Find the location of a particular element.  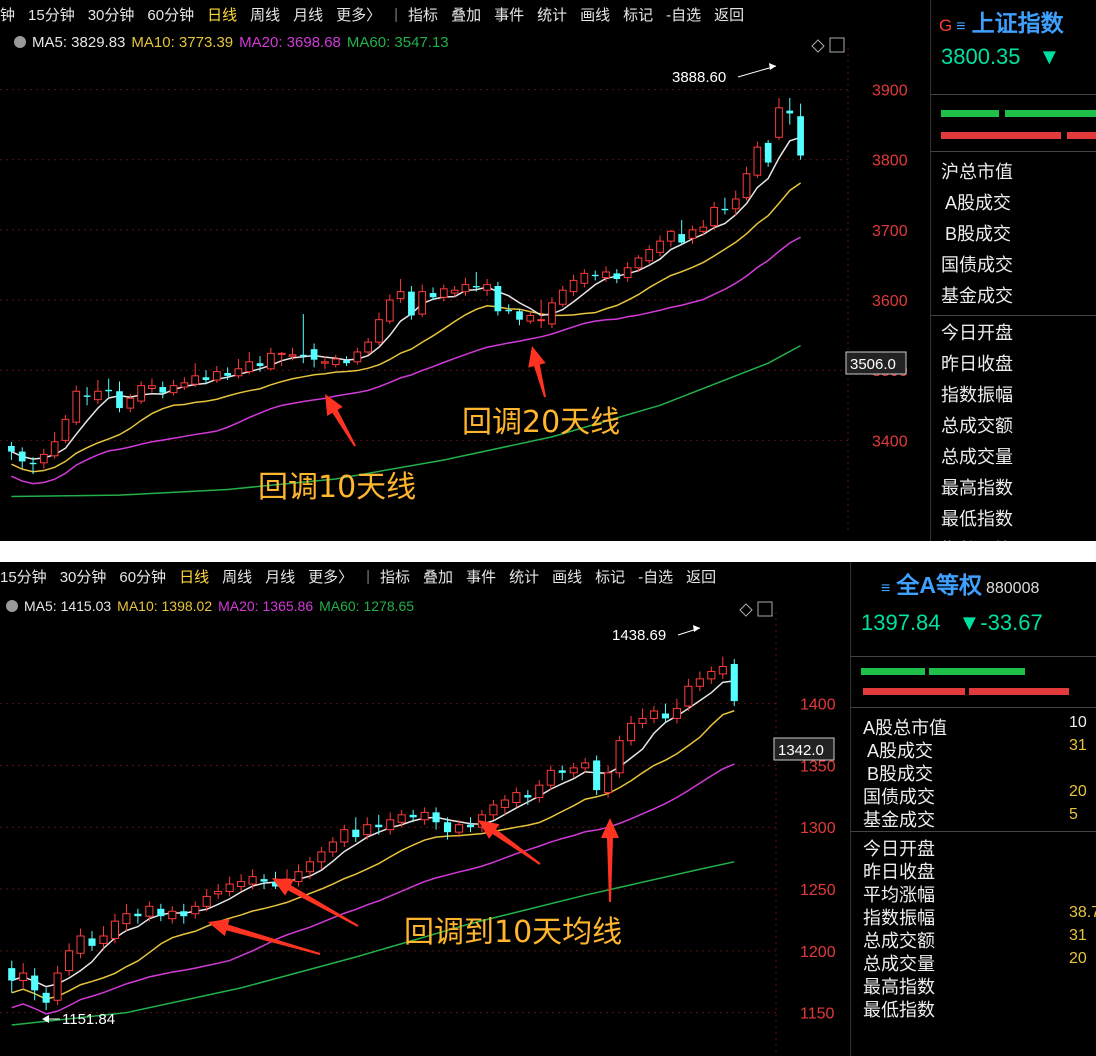

toolbar-item-10: 叠加 is located at coordinates (466, 14).